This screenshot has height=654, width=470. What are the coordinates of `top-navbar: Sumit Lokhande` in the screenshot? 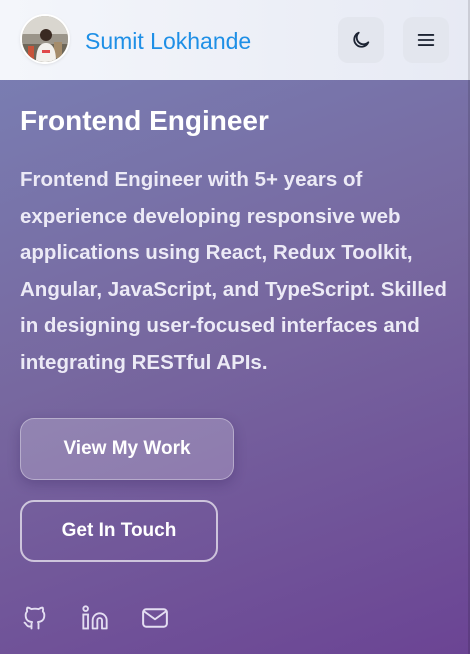 It's located at (235, 40).